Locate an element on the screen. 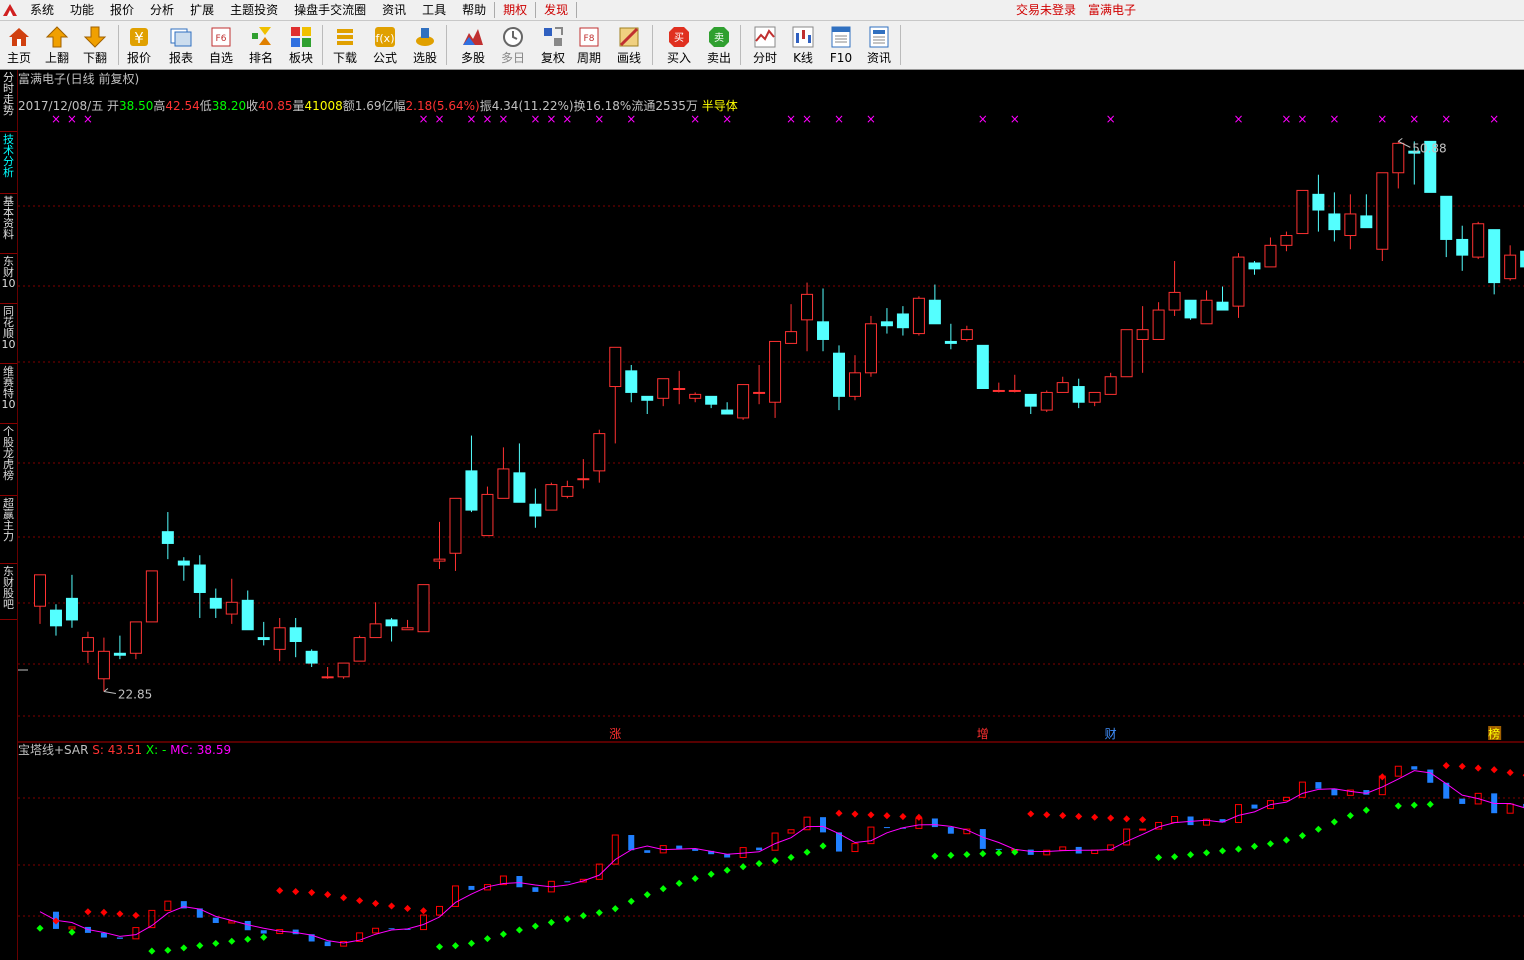 Image resolution: width=1524 pixels, height=960 pixels. toolbar-button-arrow-down: 下翻 is located at coordinates (95, 45).